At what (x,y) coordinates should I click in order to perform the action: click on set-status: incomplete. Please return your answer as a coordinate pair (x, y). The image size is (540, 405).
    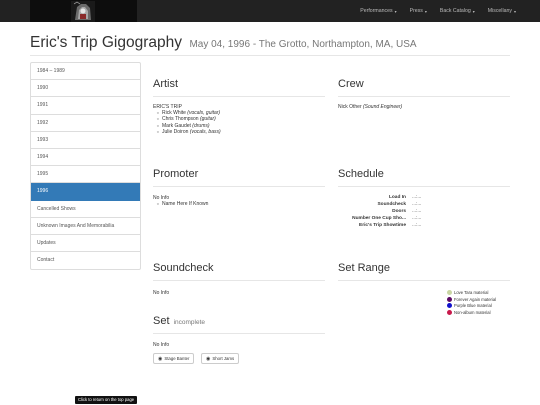
    Looking at the image, I should click on (189, 322).